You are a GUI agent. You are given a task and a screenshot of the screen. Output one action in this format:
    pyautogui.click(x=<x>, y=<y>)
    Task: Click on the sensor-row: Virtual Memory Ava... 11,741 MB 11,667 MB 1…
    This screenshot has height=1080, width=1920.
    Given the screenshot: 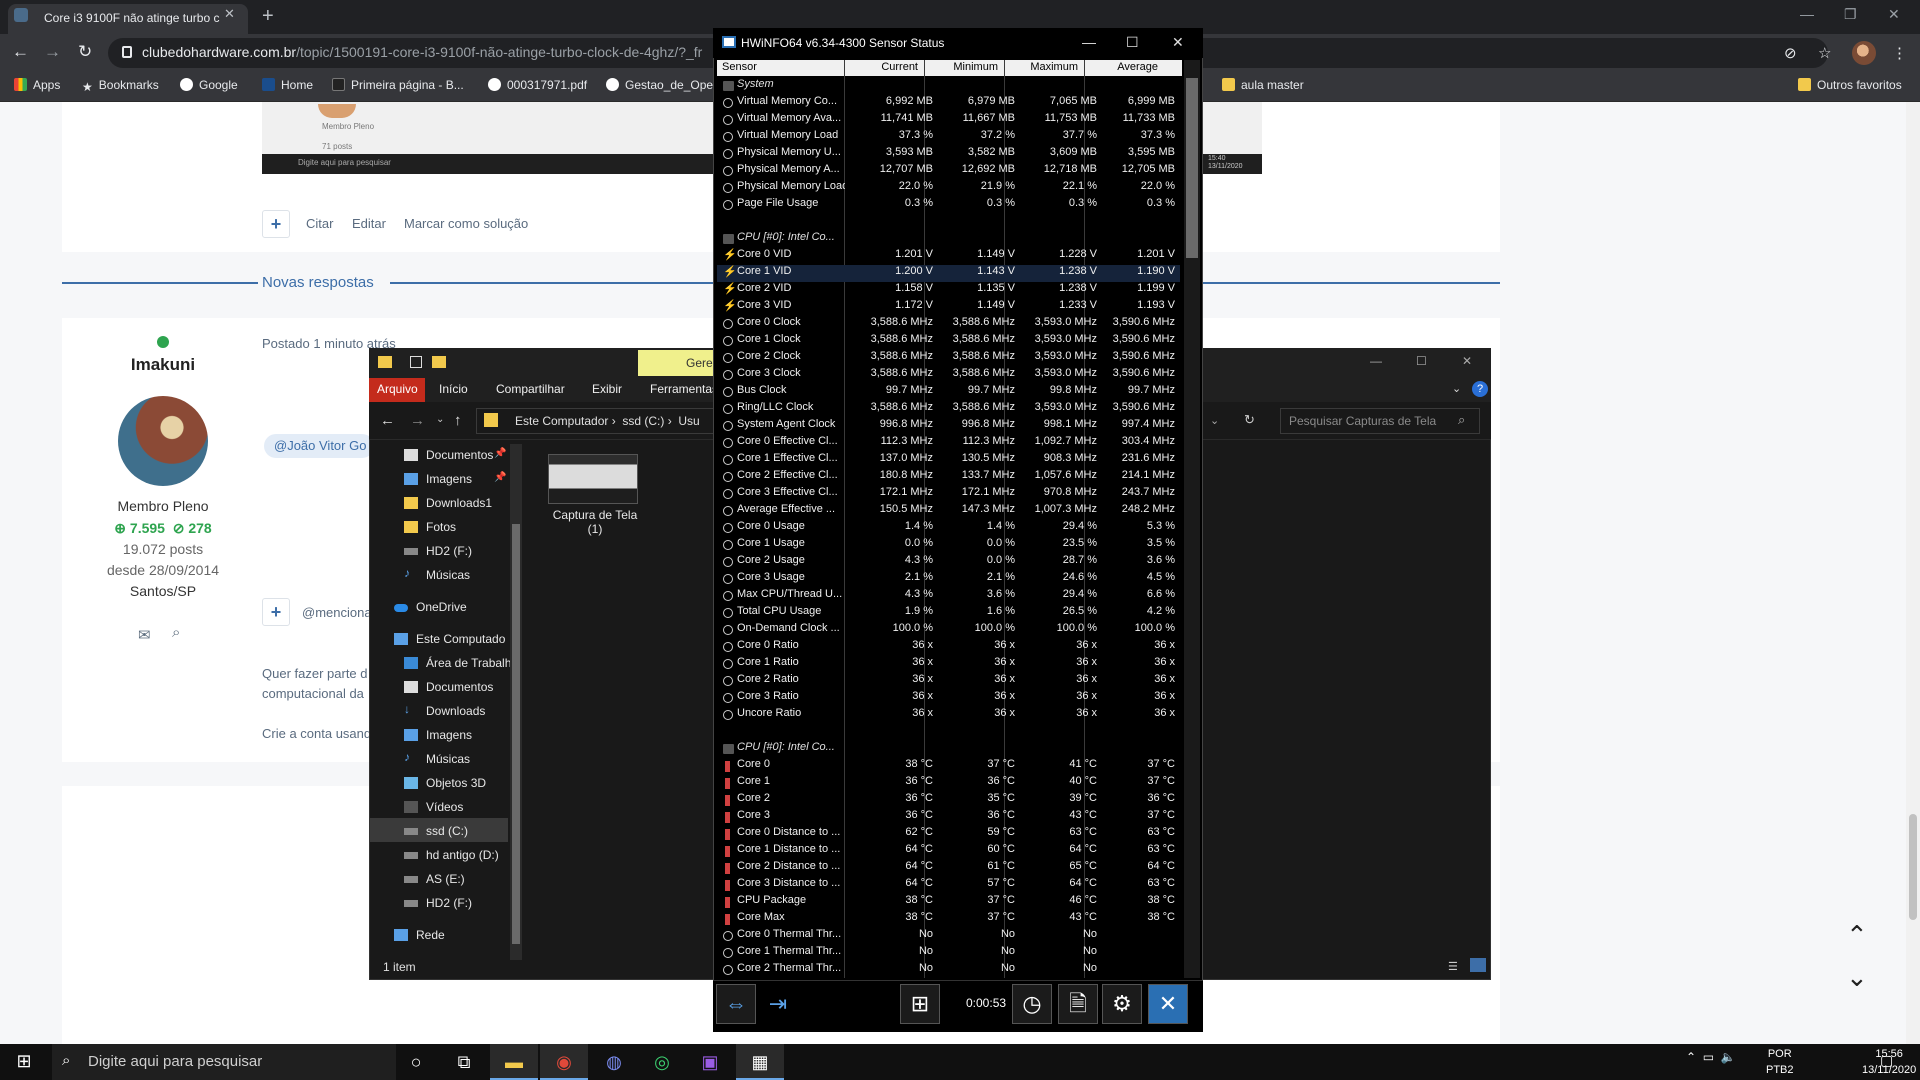 What is the action you would take?
    pyautogui.click(x=948, y=120)
    